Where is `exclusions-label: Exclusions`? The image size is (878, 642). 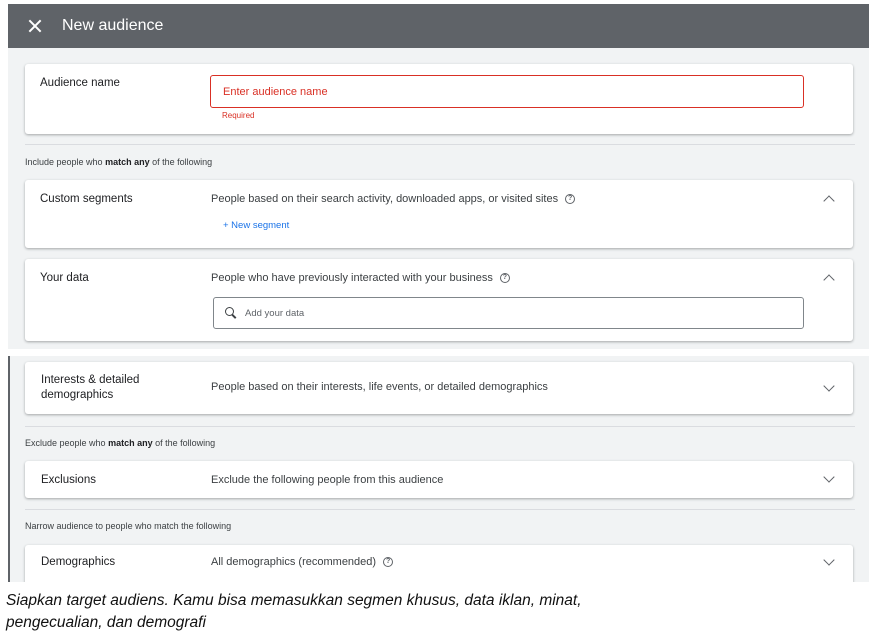
exclusions-label: Exclusions is located at coordinates (68, 480).